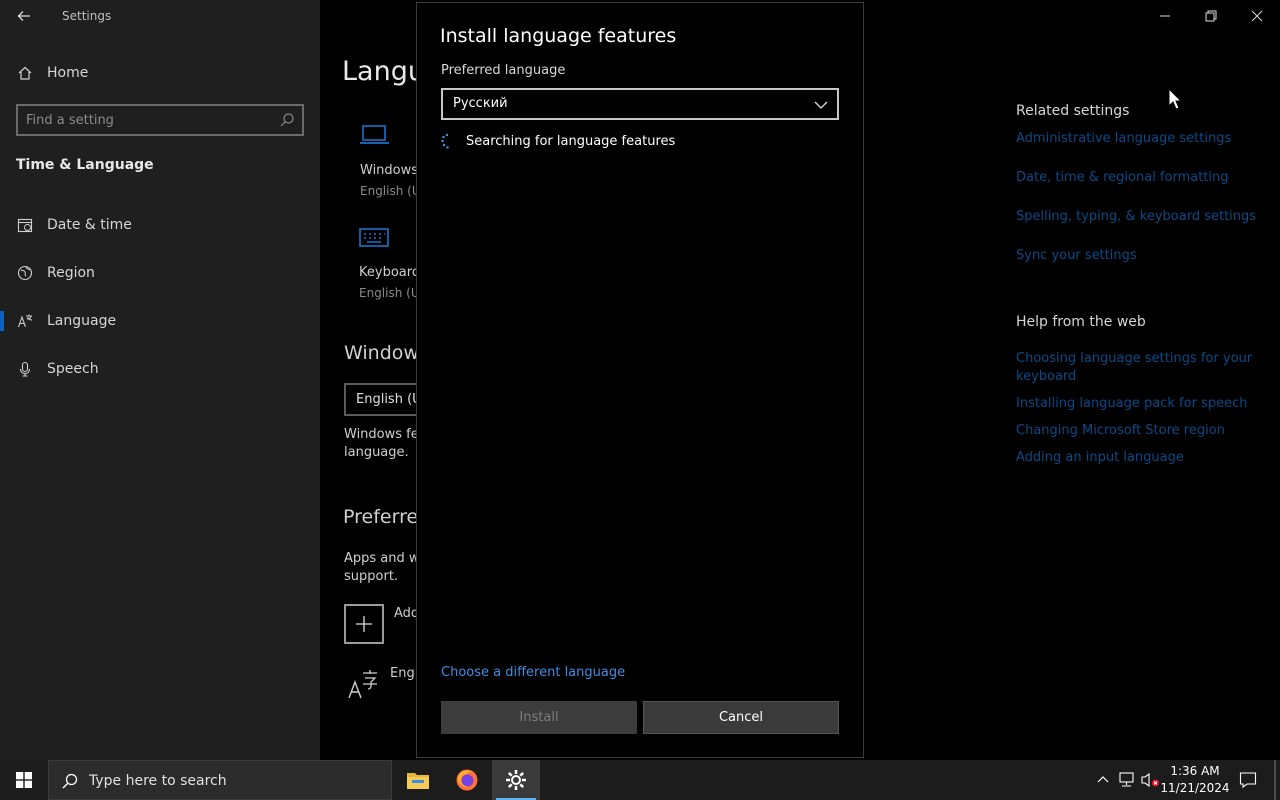  Describe the element at coordinates (25, 73) in the screenshot. I see `home-icon` at that location.